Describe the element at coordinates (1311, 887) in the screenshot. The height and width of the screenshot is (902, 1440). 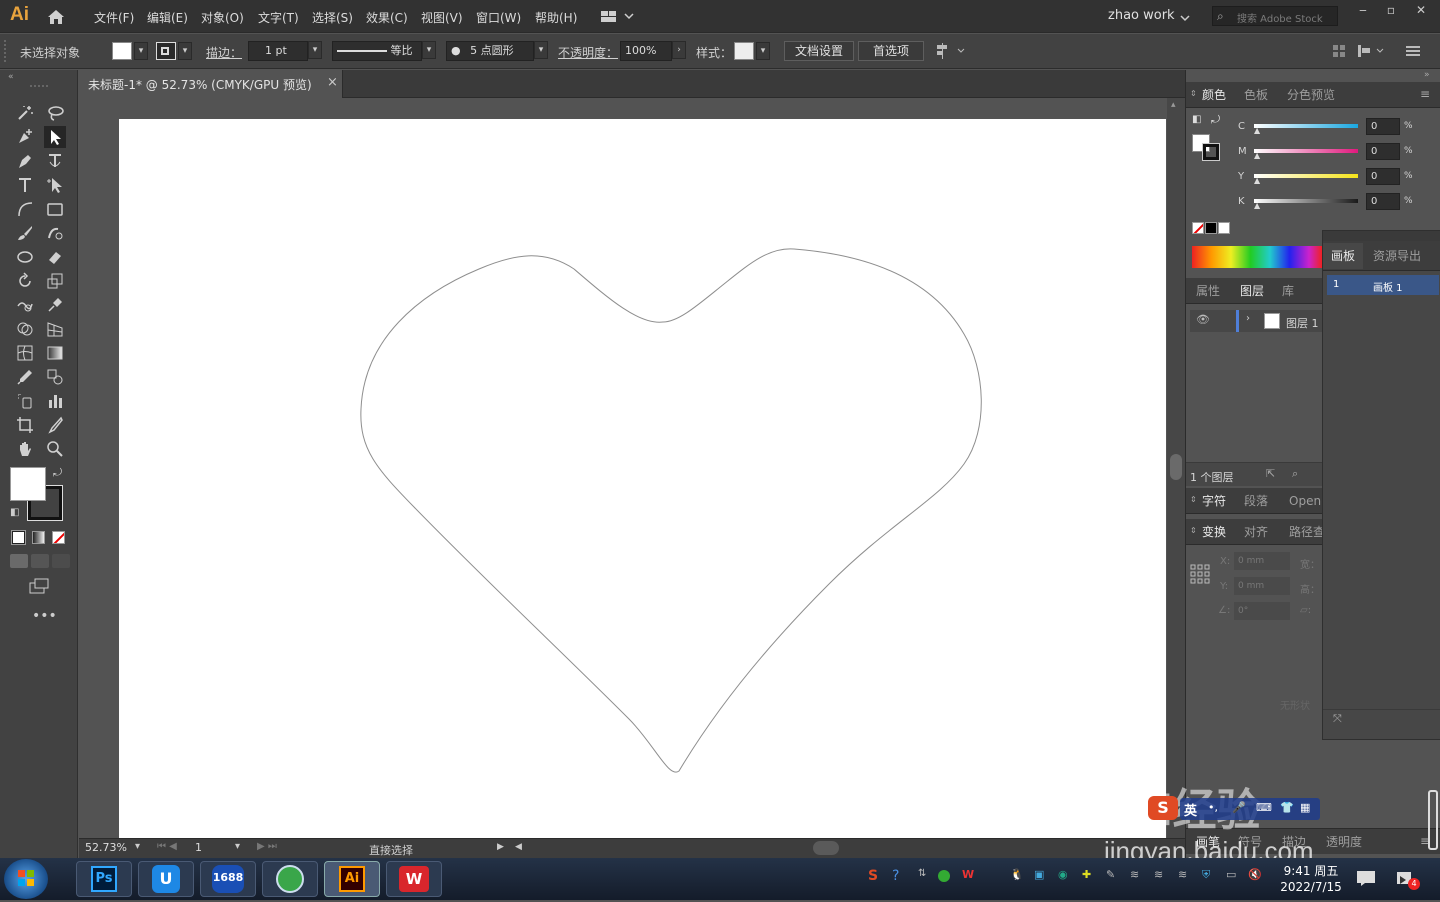
I see `clock-date: 2022/7/15` at that location.